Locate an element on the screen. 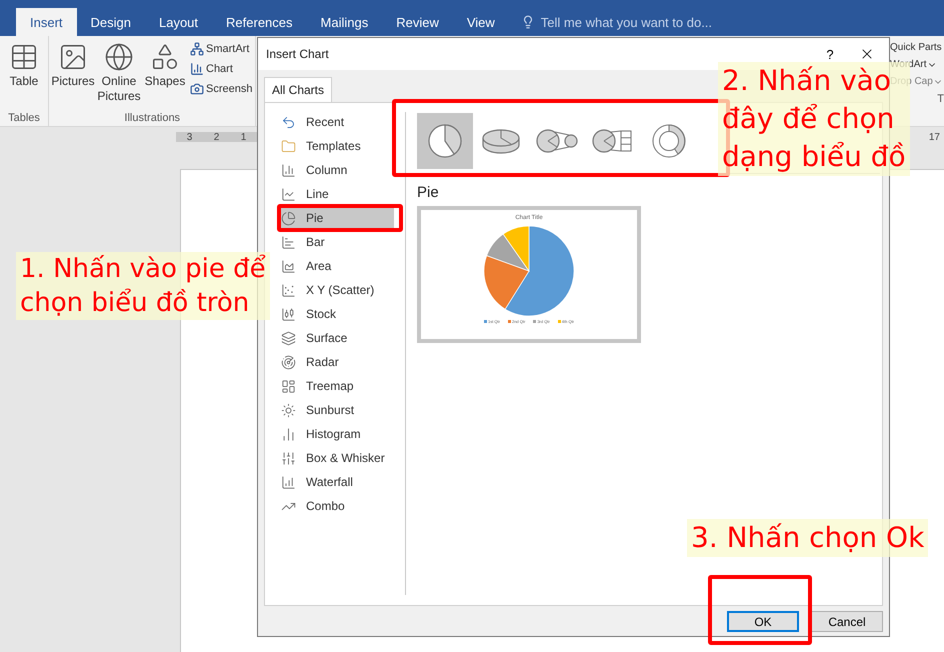 This screenshot has width=944, height=652. area-chart-icon is located at coordinates (288, 266).